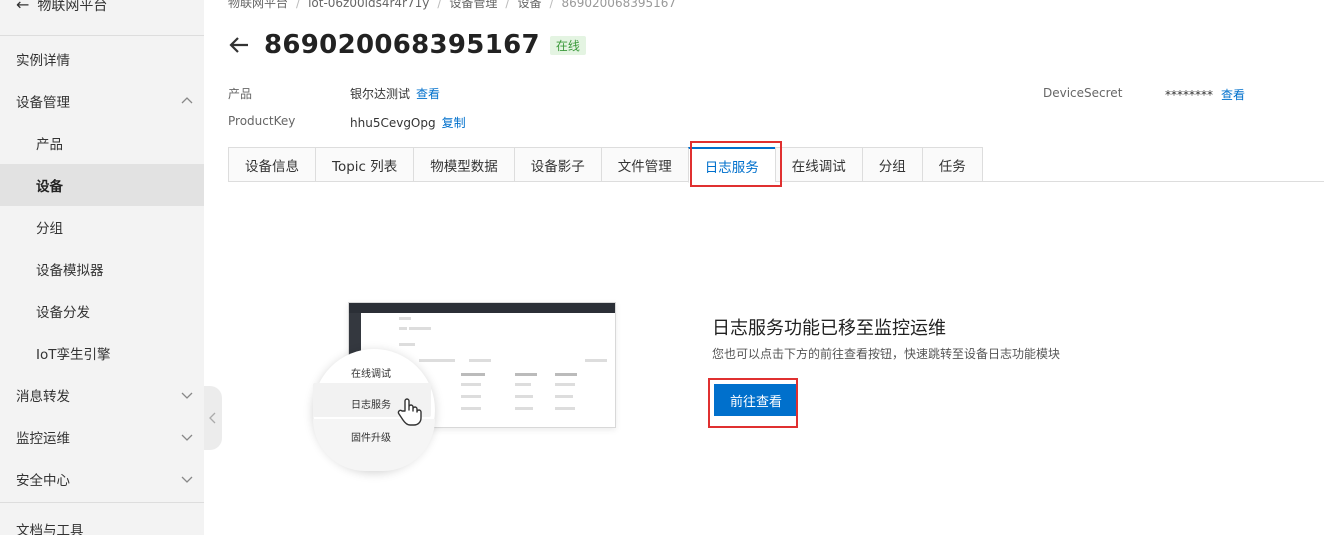  Describe the element at coordinates (70, 271) in the screenshot. I see `sidebar-item-label: 设备模拟器` at that location.